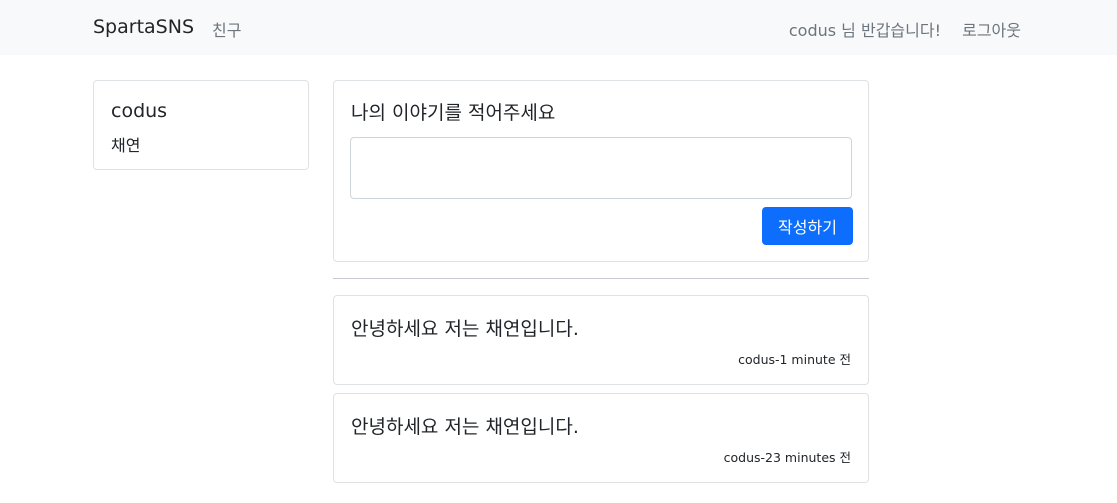 The image size is (1117, 503). Describe the element at coordinates (601, 278) in the screenshot. I see `feed-divider` at that location.